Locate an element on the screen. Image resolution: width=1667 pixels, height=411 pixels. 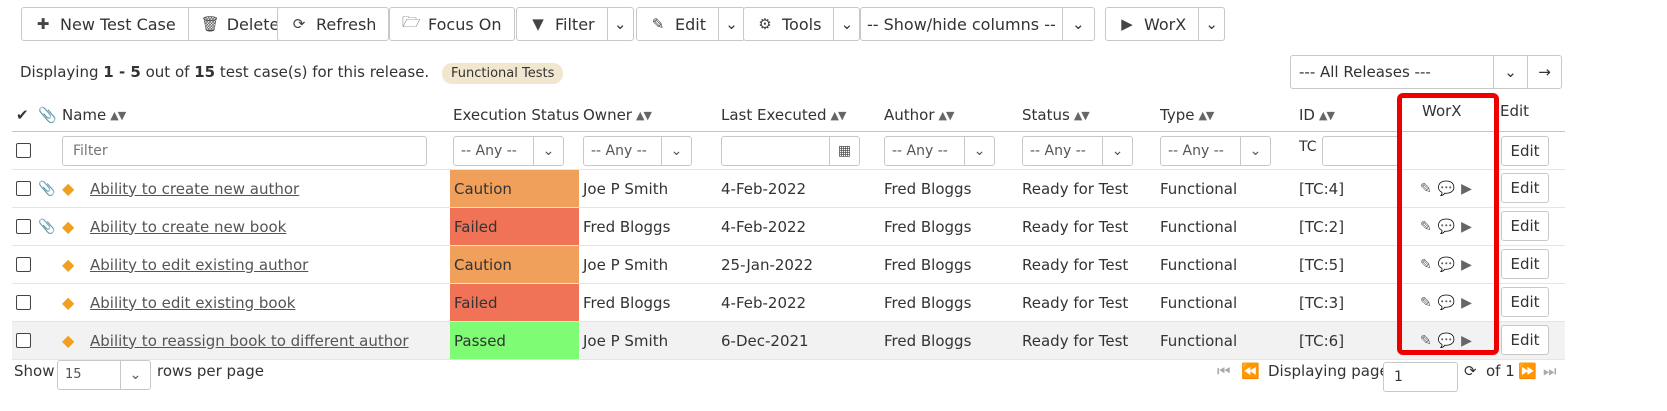
select-all-checkbox is located at coordinates (23, 150).